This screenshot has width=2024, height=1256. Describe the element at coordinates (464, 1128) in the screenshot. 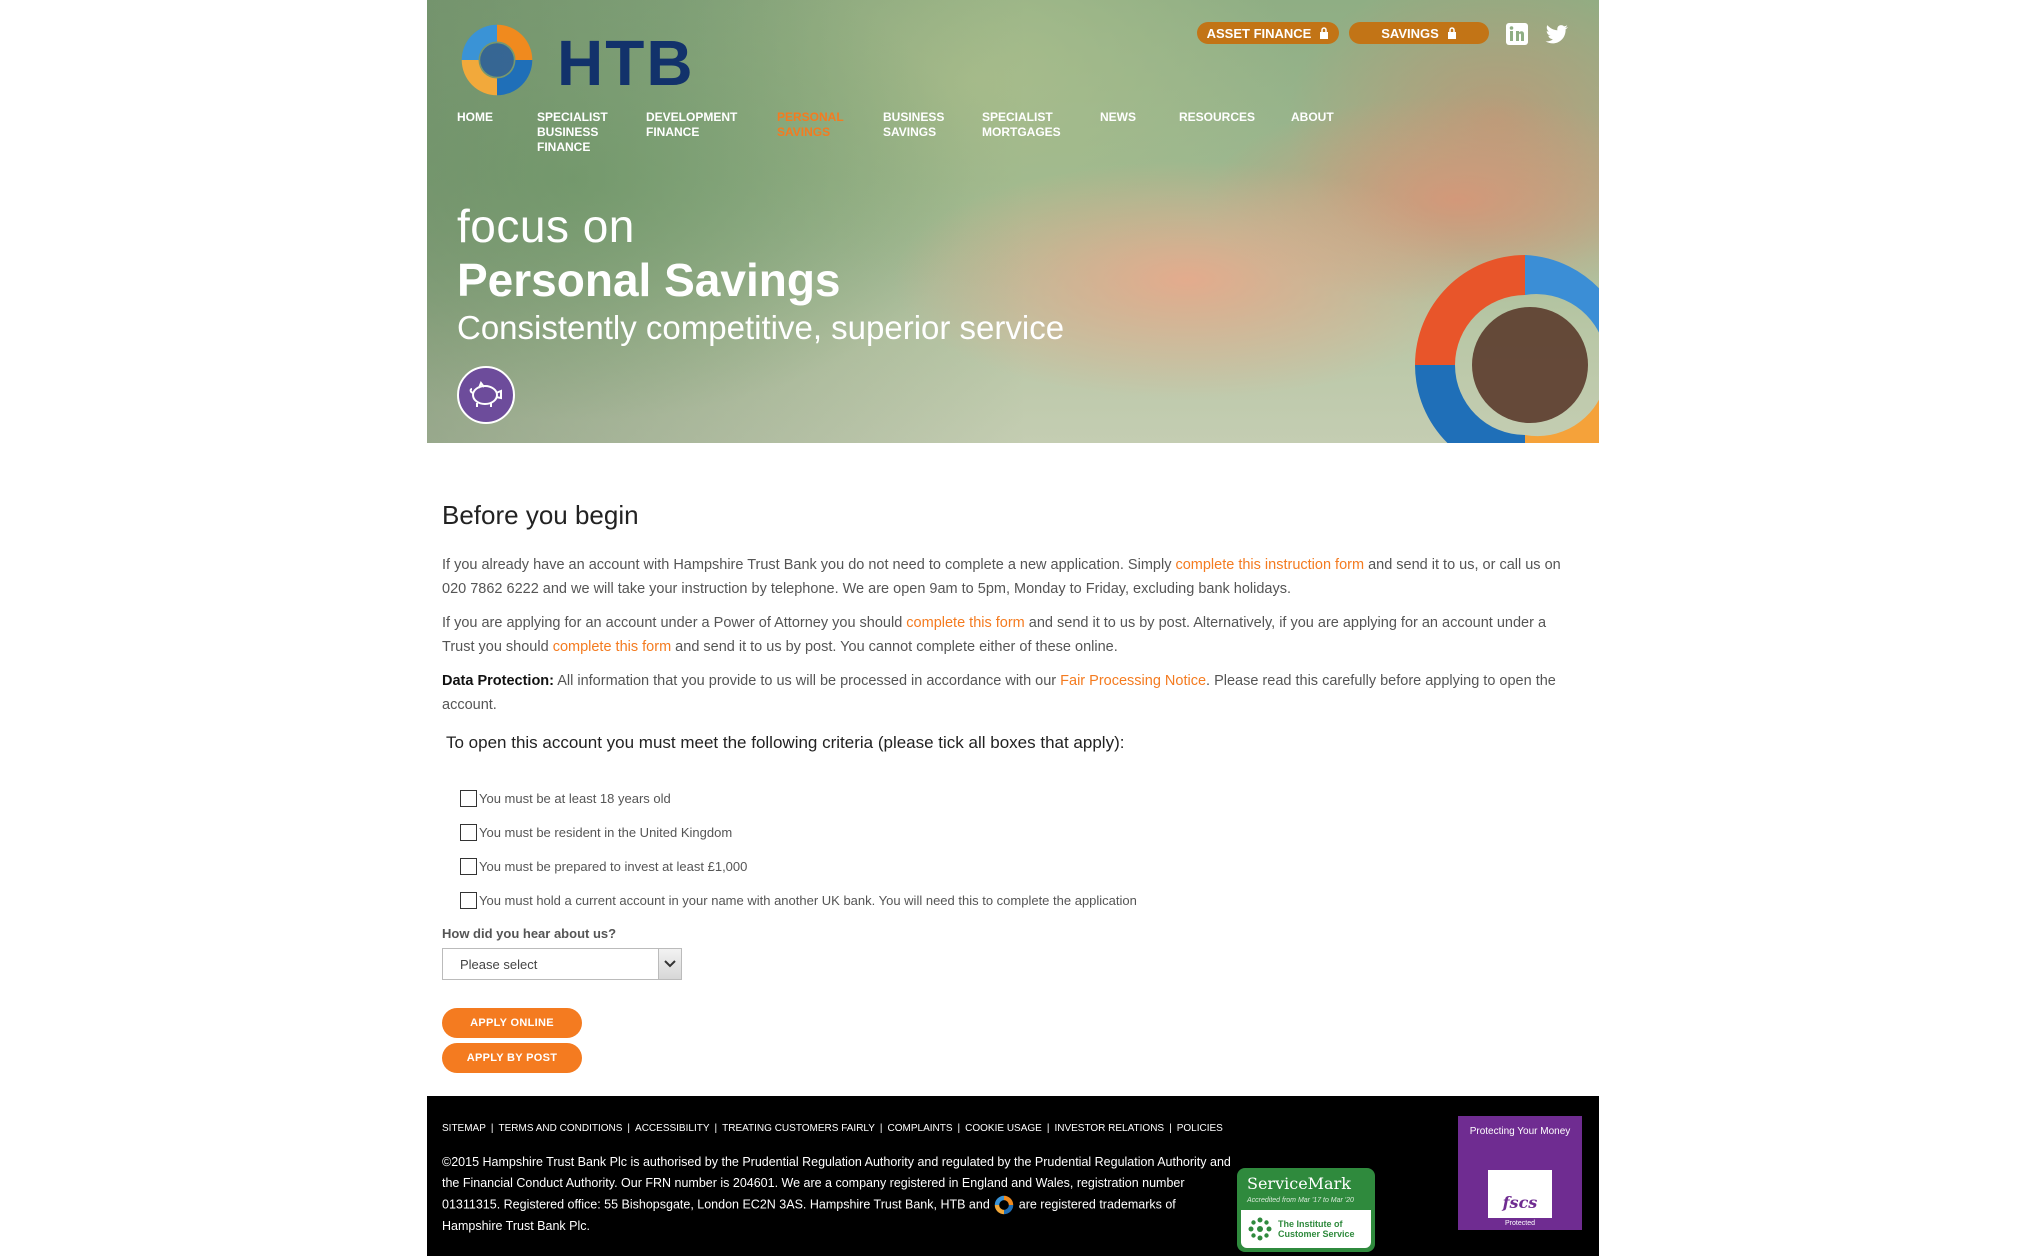

I see `footer-link-sitemap: SITEMAP` at that location.